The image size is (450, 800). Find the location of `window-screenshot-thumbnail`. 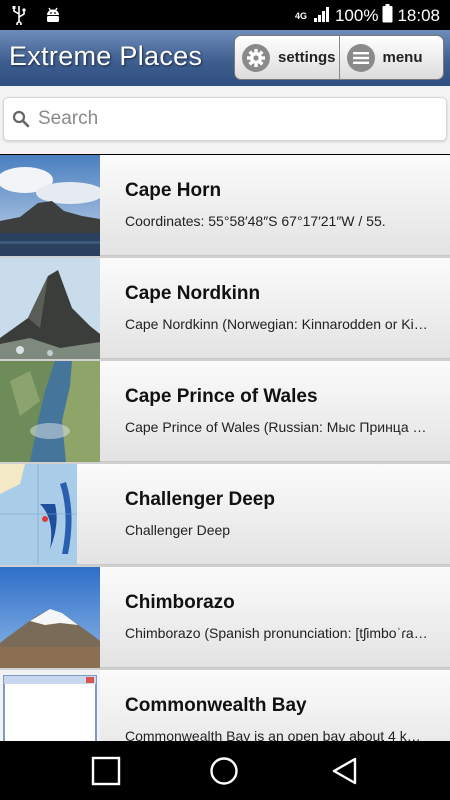

window-screenshot-thumbnail is located at coordinates (50, 705).